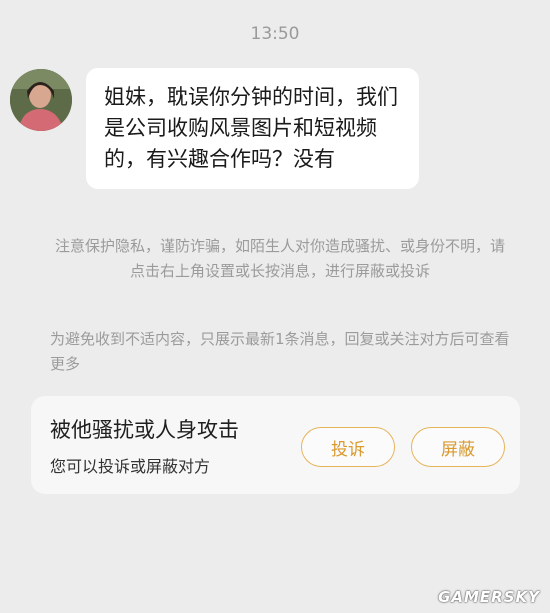 The height and width of the screenshot is (613, 550). I want to click on message-text: 姐妹，耽误你分钟的时间，我们是公司收购风景图片和短视频的，有兴趣合作吗？没有, so click(251, 128).